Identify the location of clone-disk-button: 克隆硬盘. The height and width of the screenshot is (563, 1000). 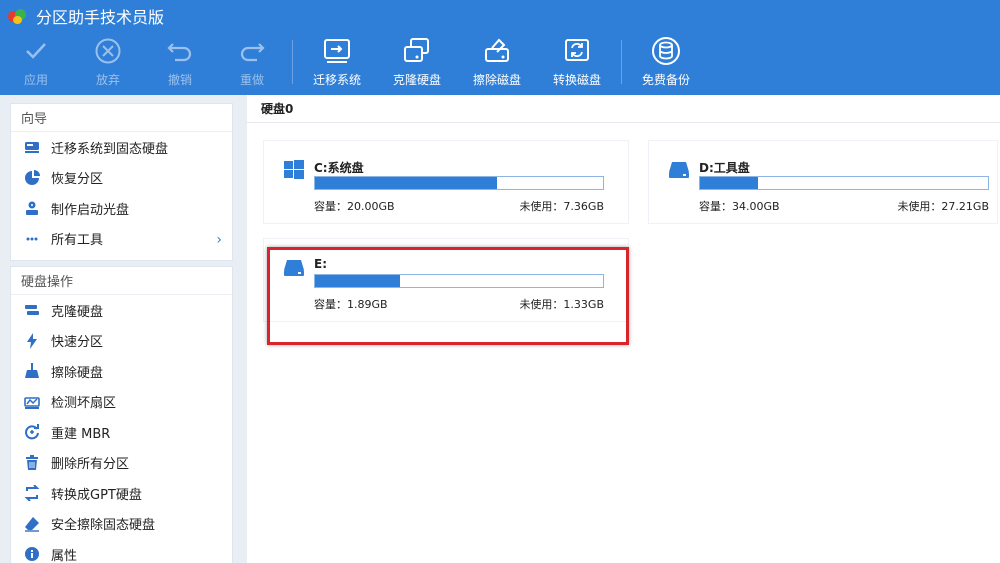
(417, 62).